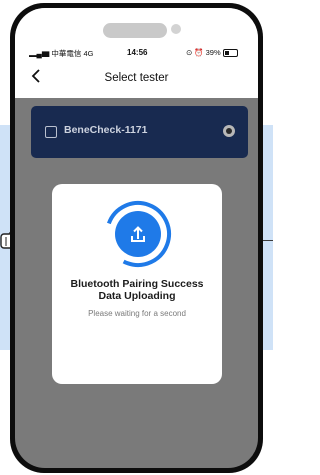 This screenshot has width=320, height=475. I want to click on dialog-title-line2: Data Uploading, so click(137, 296).